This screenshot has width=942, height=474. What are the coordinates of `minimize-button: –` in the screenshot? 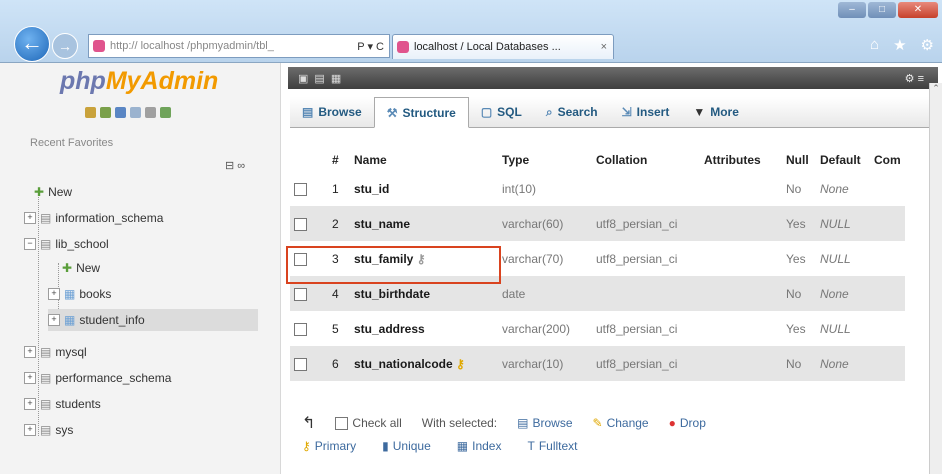 It's located at (852, 10).